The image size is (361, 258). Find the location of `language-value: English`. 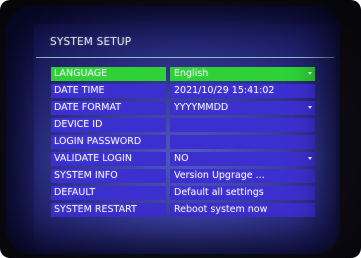

language-value: English is located at coordinates (191, 73).